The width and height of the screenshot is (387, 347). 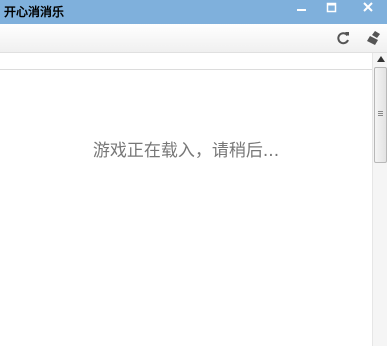 I want to click on clear-cache-button, so click(x=374, y=38).